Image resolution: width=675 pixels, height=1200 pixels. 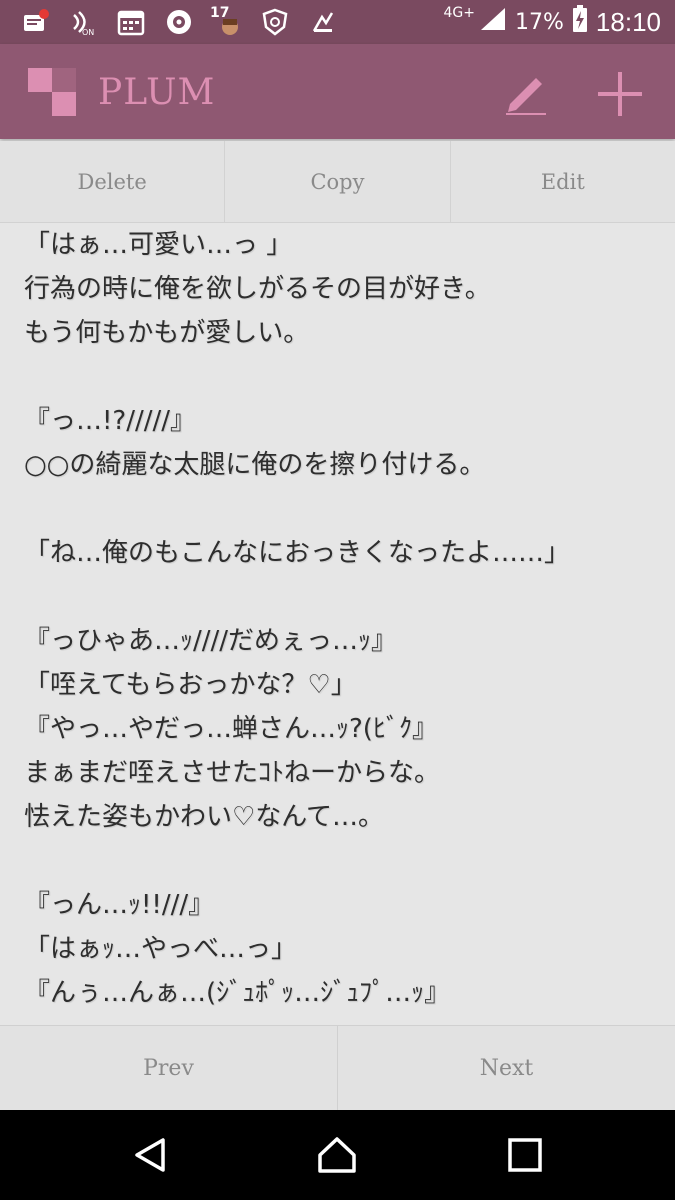 I want to click on text-line: 怯えた姿もかわい♡なんて…。, so click(x=204, y=817).